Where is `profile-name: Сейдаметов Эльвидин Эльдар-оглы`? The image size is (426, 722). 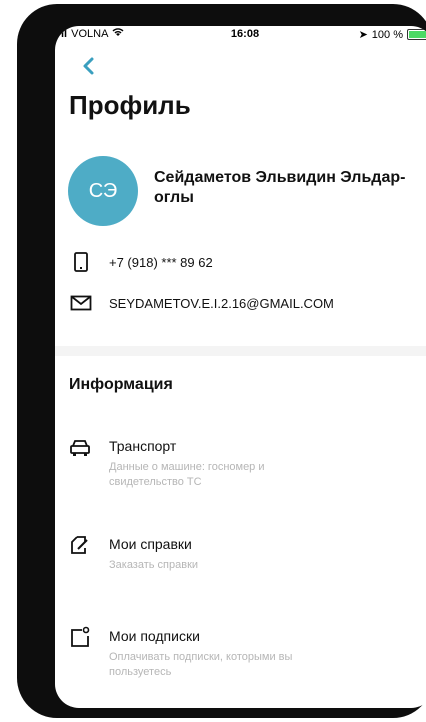
profile-name: Сейдаметов Эльвидин Эльдар-оглы is located at coordinates (280, 187).